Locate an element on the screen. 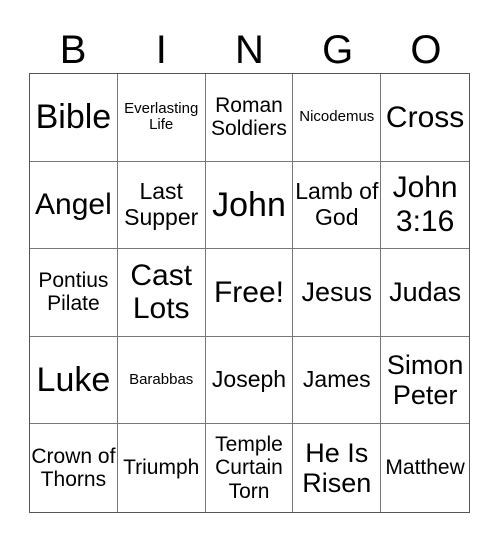 The width and height of the screenshot is (500, 544). bingo-header: B I N G O is located at coordinates (249, 50).